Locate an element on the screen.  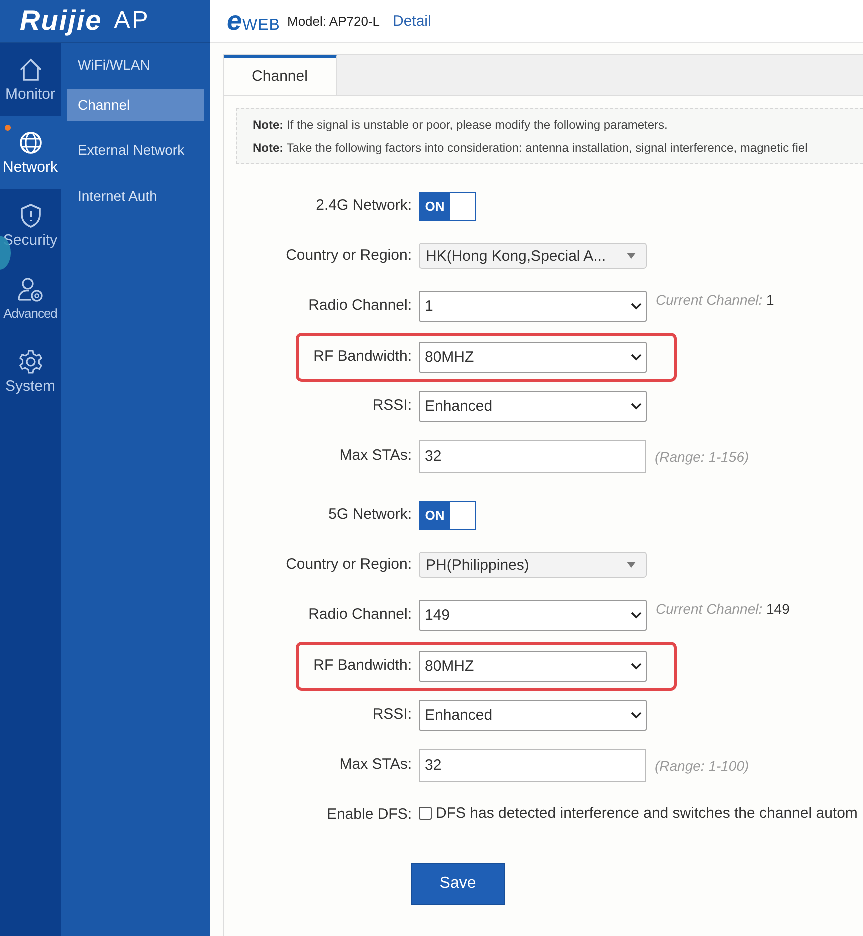
user-gear-icon is located at coordinates (30, 289).